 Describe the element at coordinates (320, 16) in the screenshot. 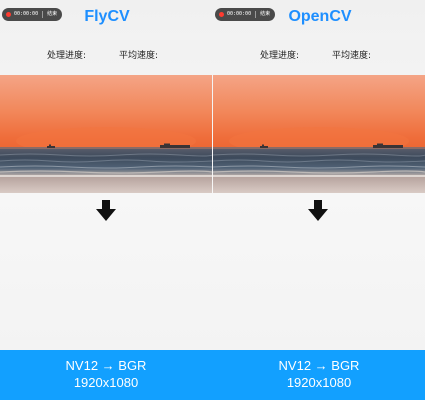

I see `panel-title: OpenCV` at that location.